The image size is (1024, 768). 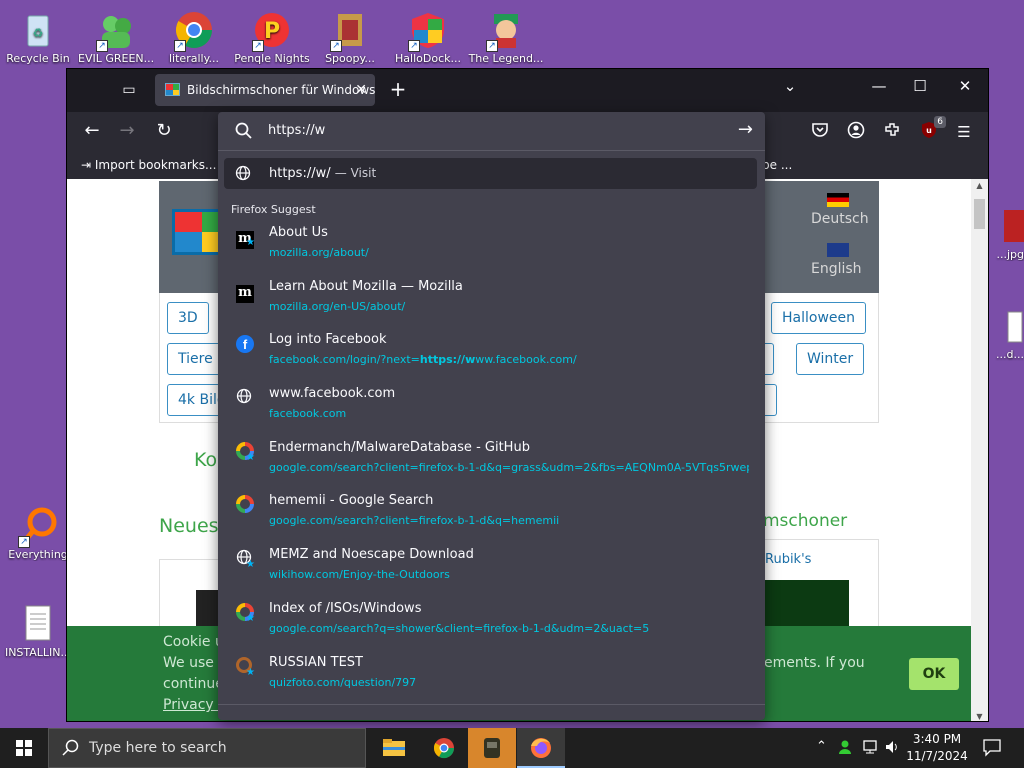 I want to click on cookie-text: continue, so click(x=193, y=684).